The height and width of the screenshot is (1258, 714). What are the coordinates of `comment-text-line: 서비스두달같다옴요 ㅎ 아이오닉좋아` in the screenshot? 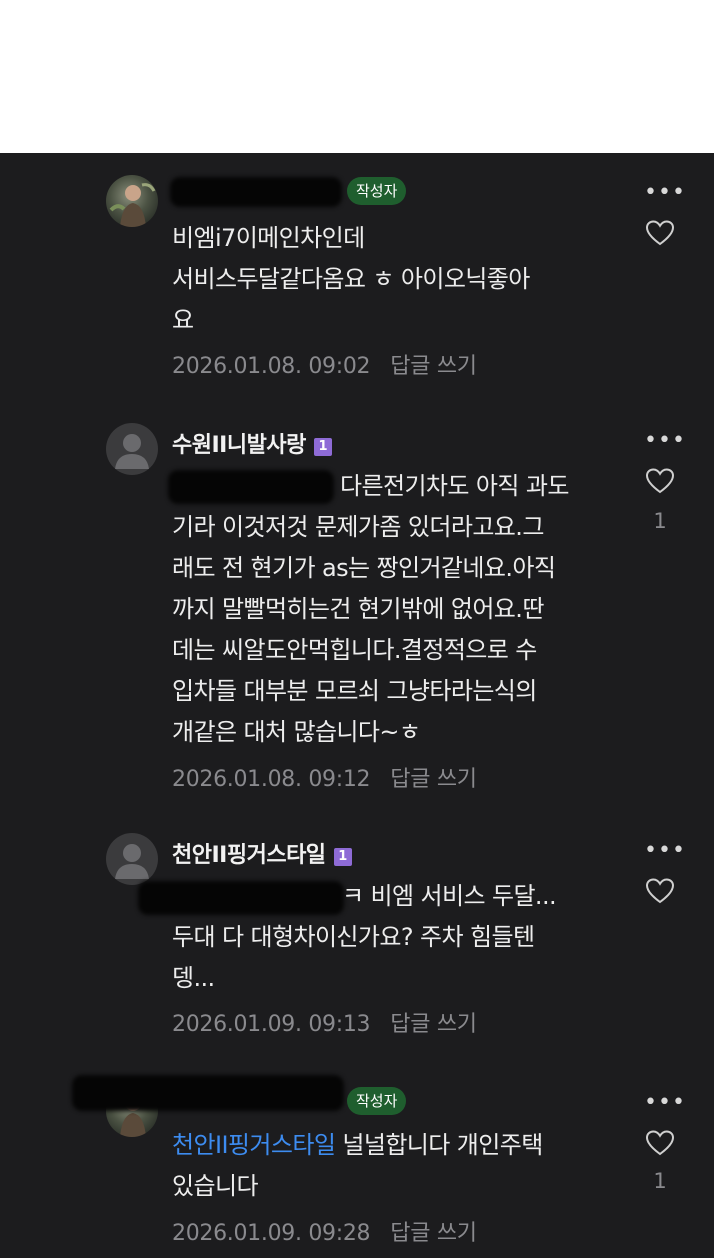 It's located at (351, 279).